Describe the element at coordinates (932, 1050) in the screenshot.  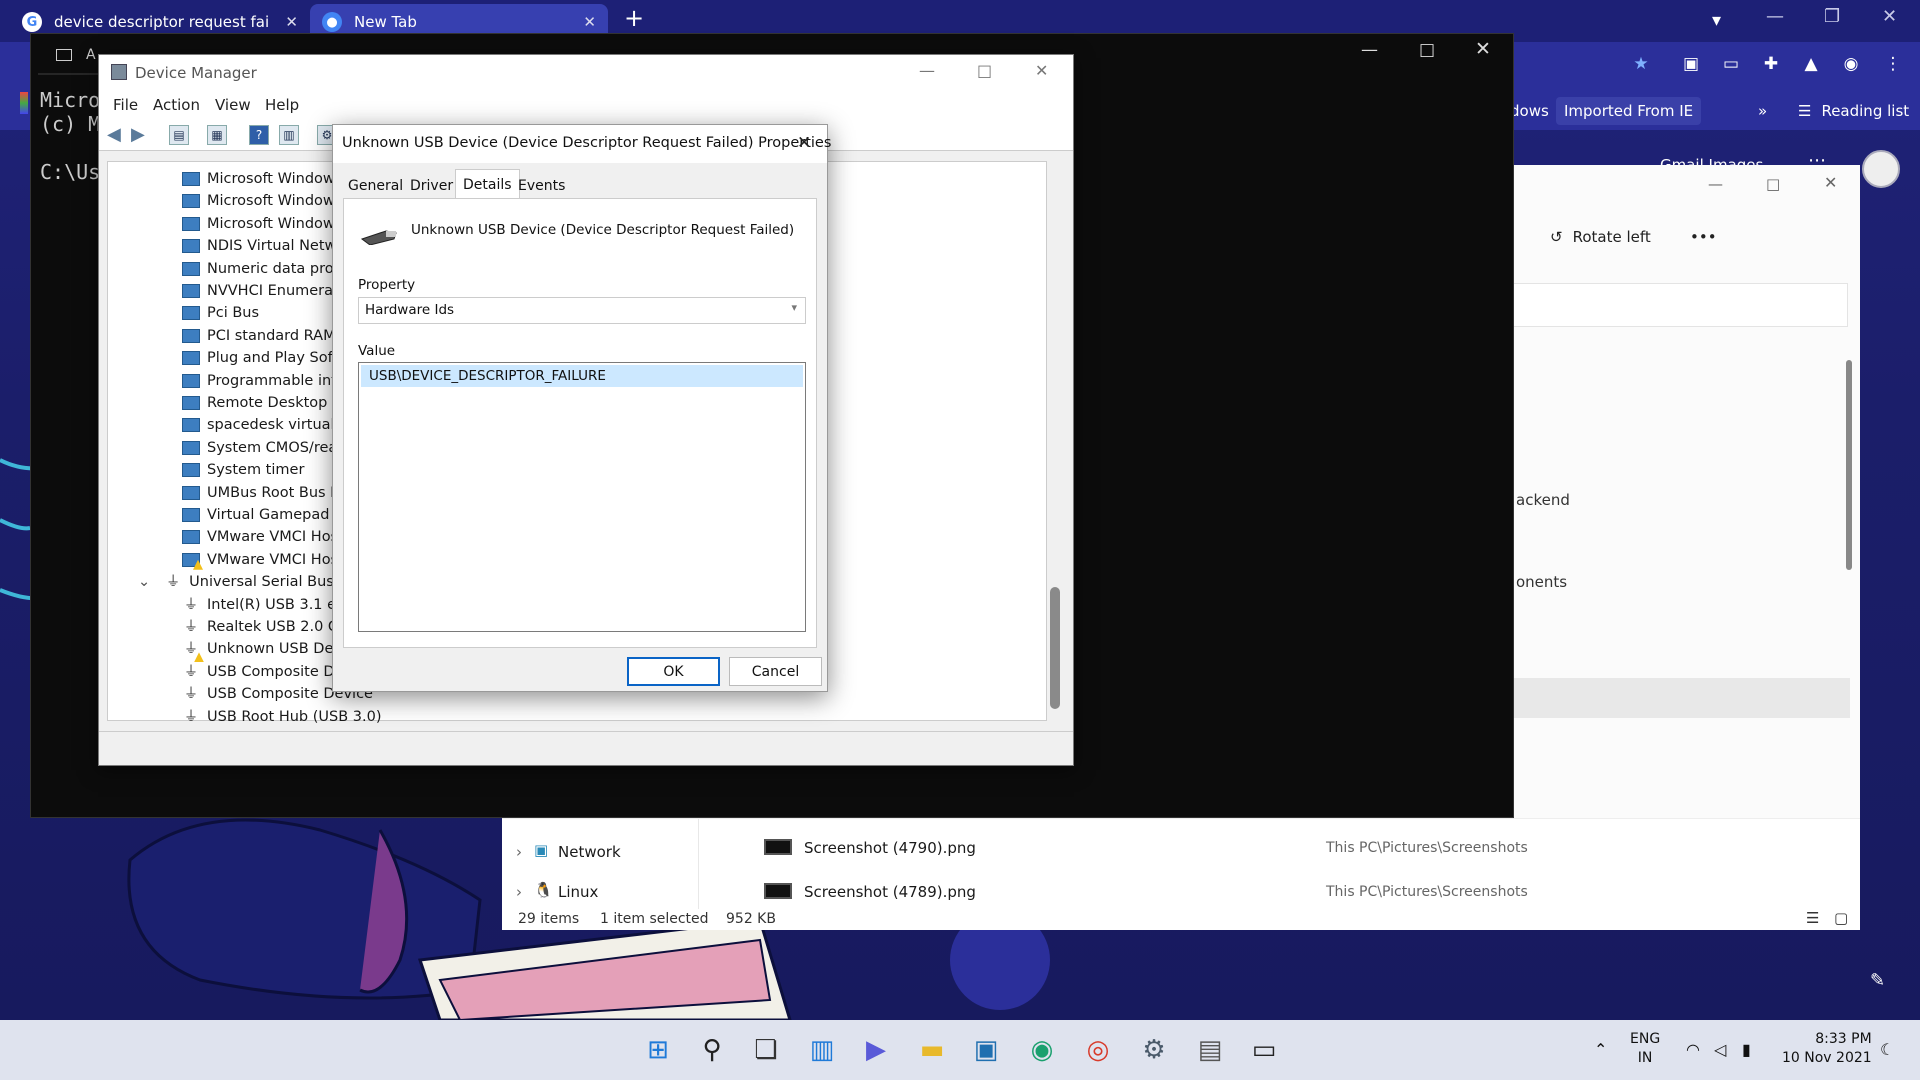
I see `file-explorer-icon: ▬` at that location.